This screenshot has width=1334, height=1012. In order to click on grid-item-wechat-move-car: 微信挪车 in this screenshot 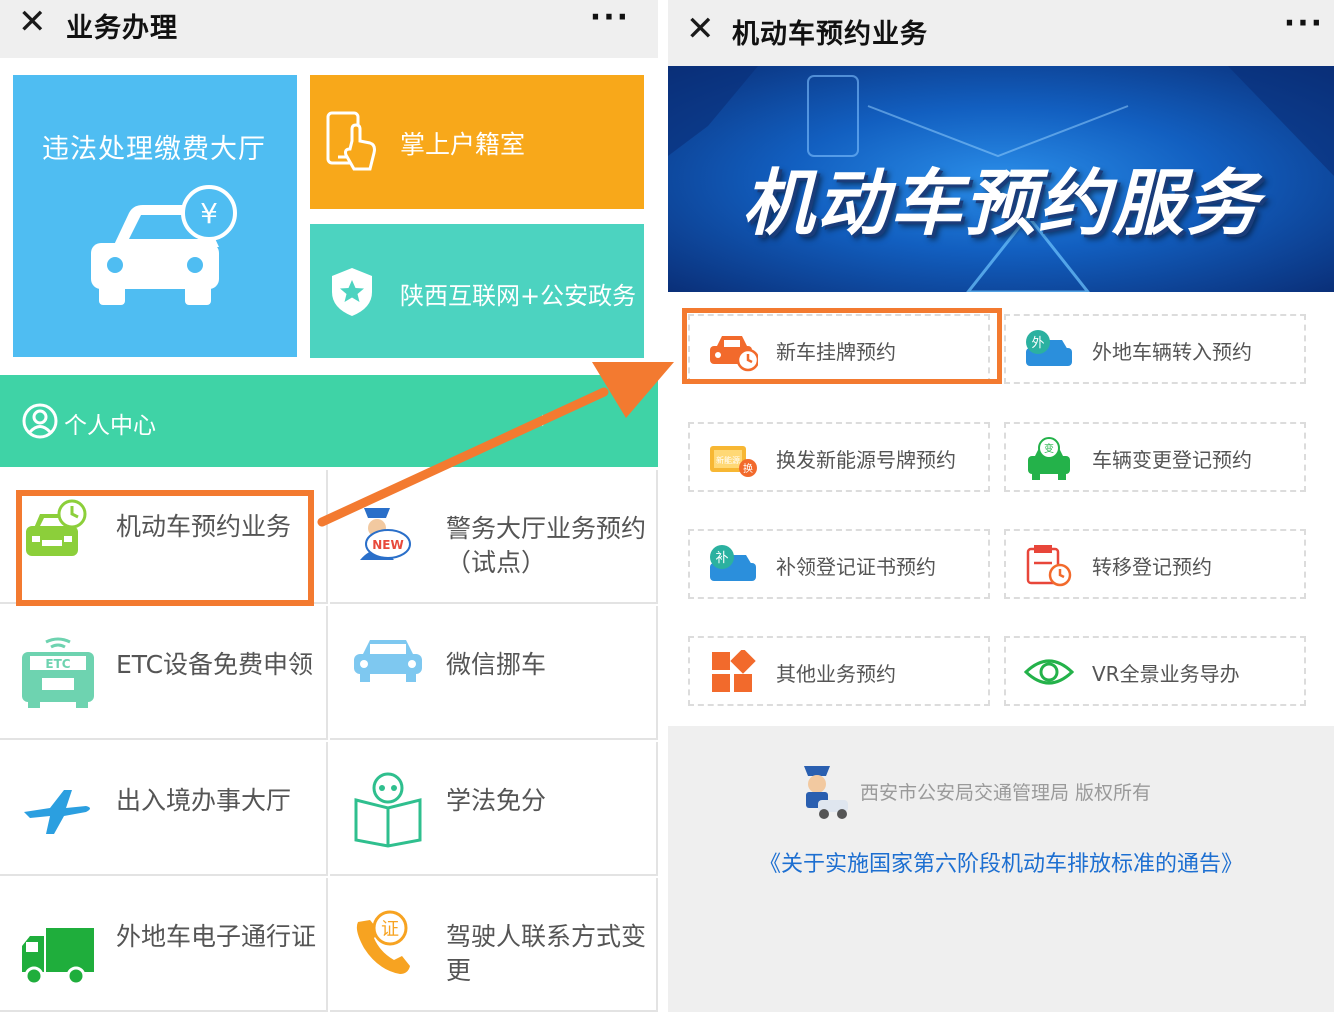, I will do `click(494, 673)`.